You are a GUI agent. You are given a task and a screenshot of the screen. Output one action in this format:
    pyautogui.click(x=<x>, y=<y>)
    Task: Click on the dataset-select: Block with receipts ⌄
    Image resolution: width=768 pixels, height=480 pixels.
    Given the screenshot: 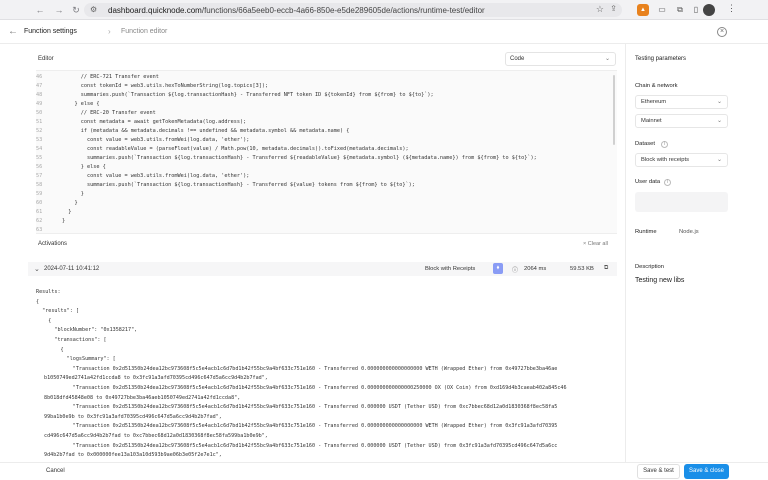 What is the action you would take?
    pyautogui.click(x=681, y=160)
    